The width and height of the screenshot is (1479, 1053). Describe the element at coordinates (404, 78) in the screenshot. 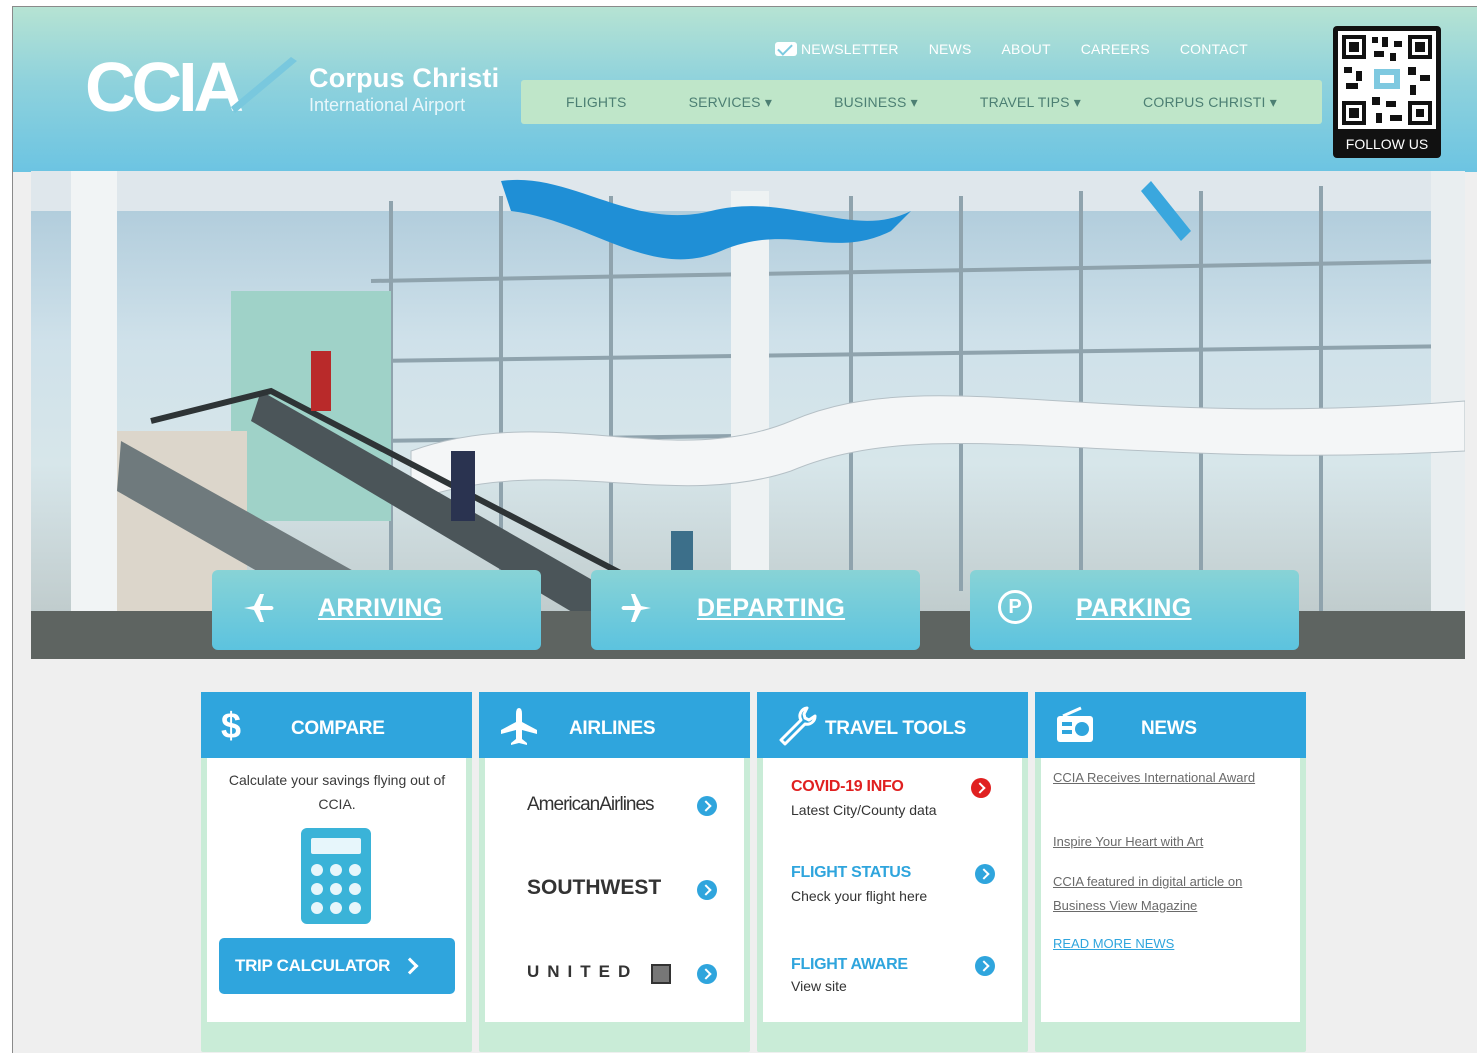

I see `logo-name: Corpus Christi` at that location.